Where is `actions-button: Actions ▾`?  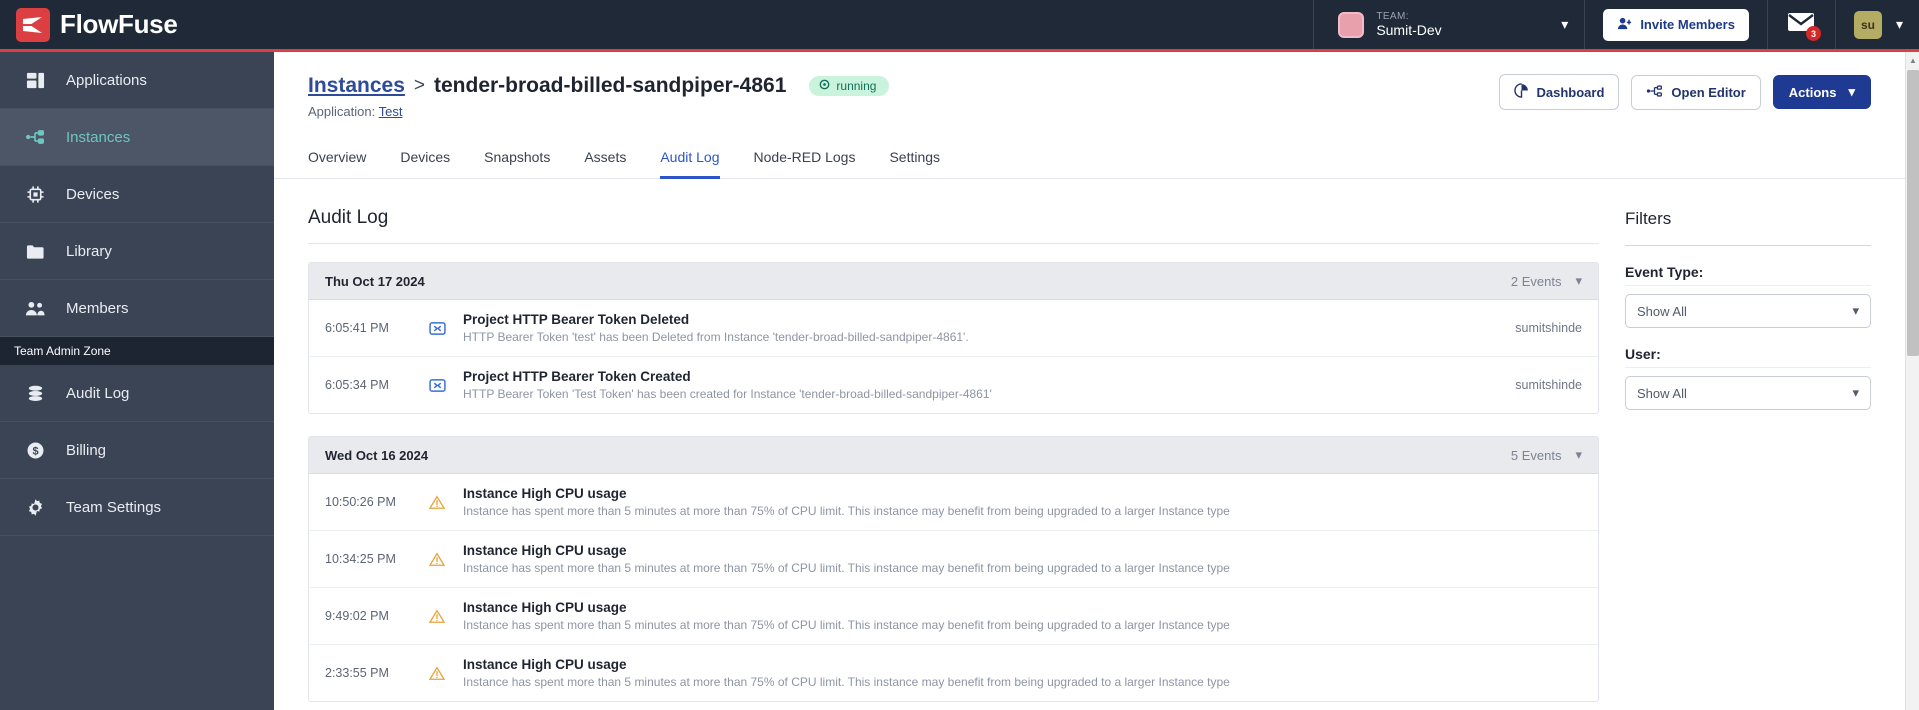
actions-button: Actions ▾ is located at coordinates (1821, 92).